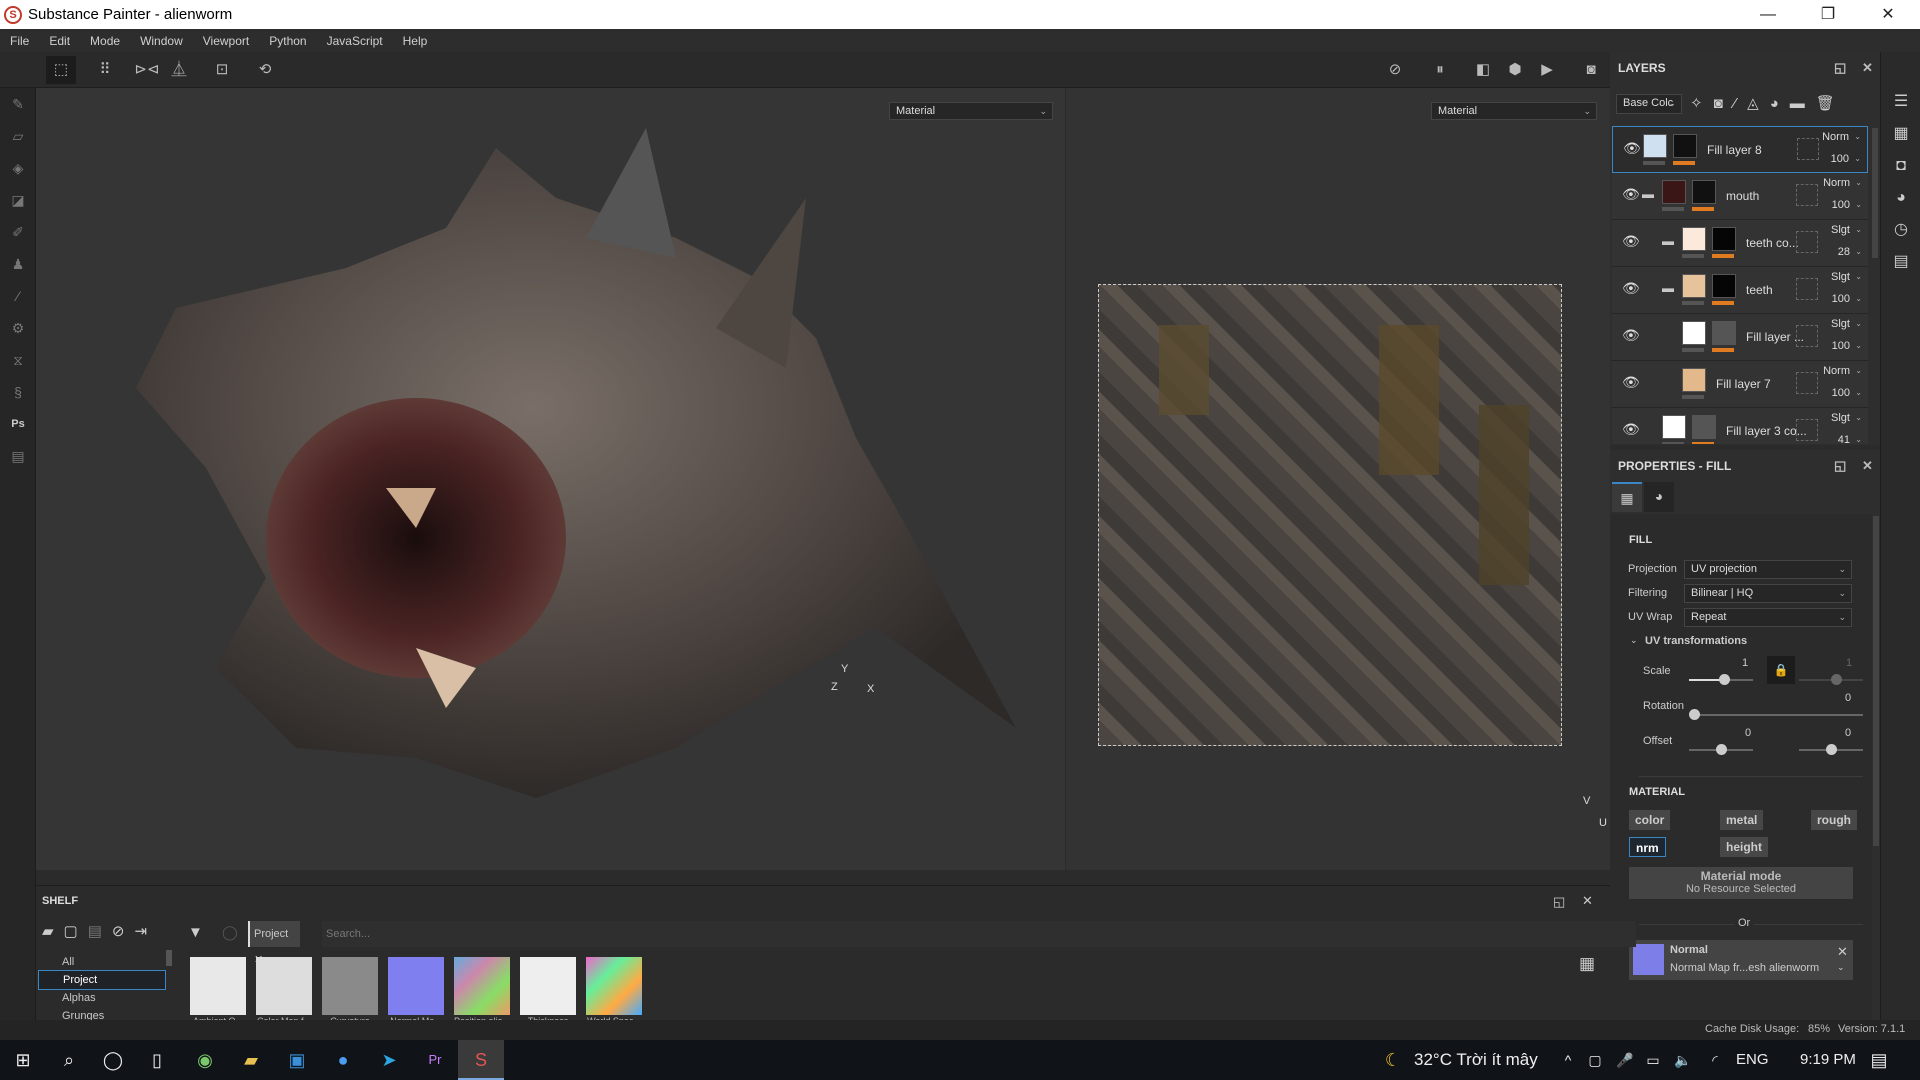  I want to click on layer-row: 👁 ▬ teeth co... Slgt ⌄ 28 ⌄, so click(1740, 243).